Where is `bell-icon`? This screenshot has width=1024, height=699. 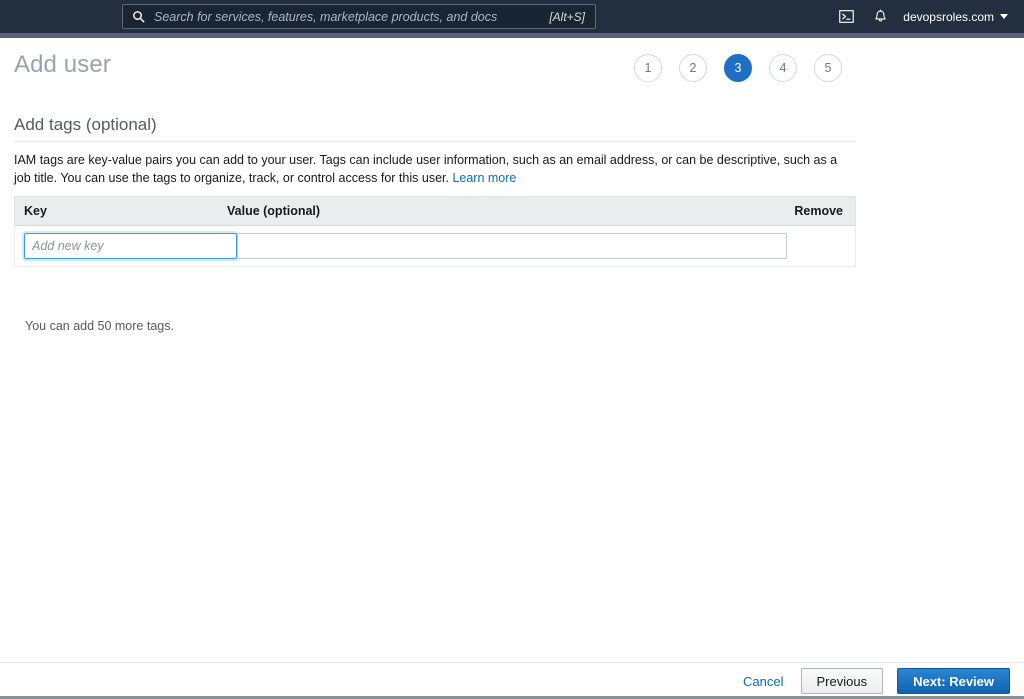
bell-icon is located at coordinates (880, 15).